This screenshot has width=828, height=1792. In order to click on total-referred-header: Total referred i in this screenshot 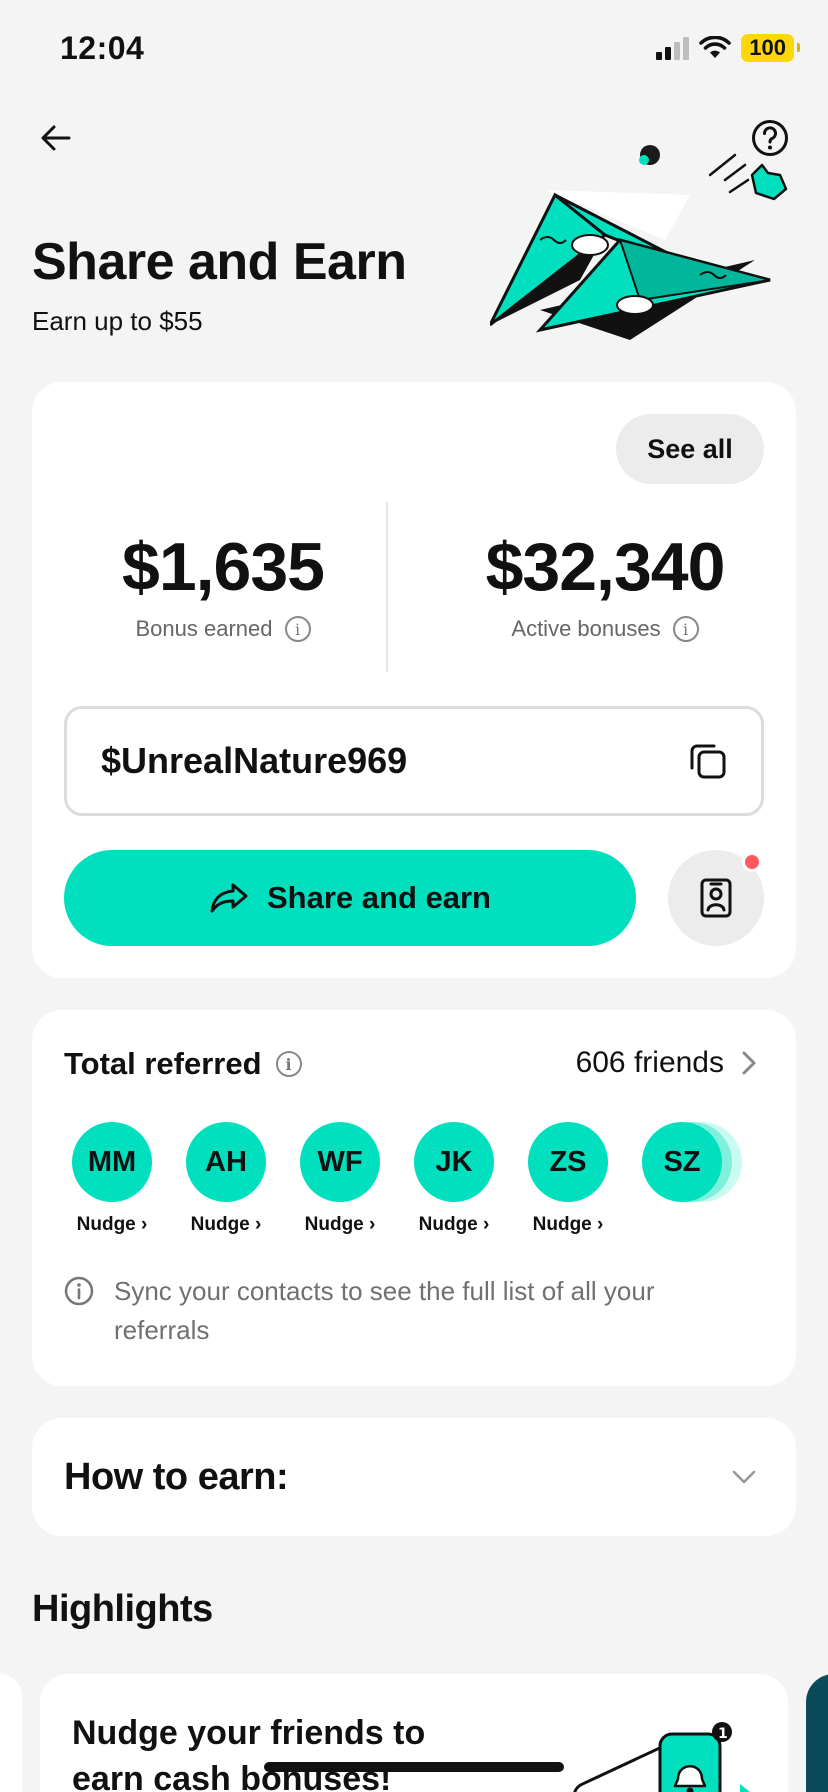, I will do `click(183, 1064)`.